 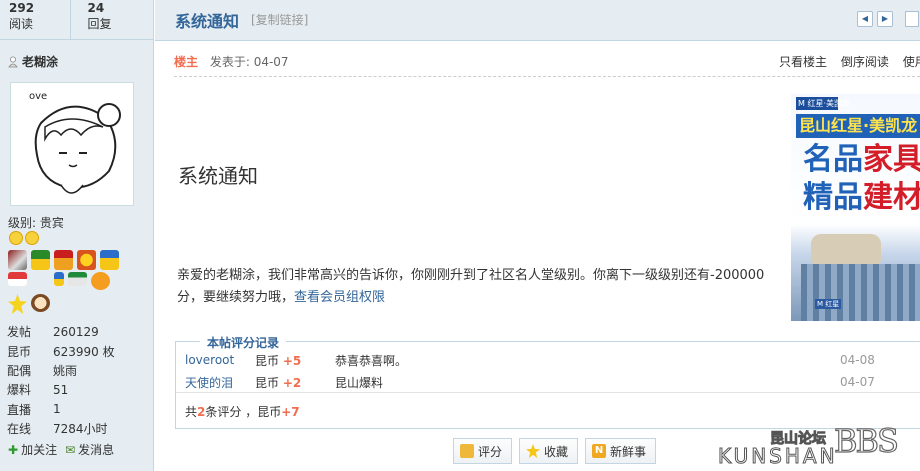 I want to click on avatar: ove, so click(x=72, y=144).